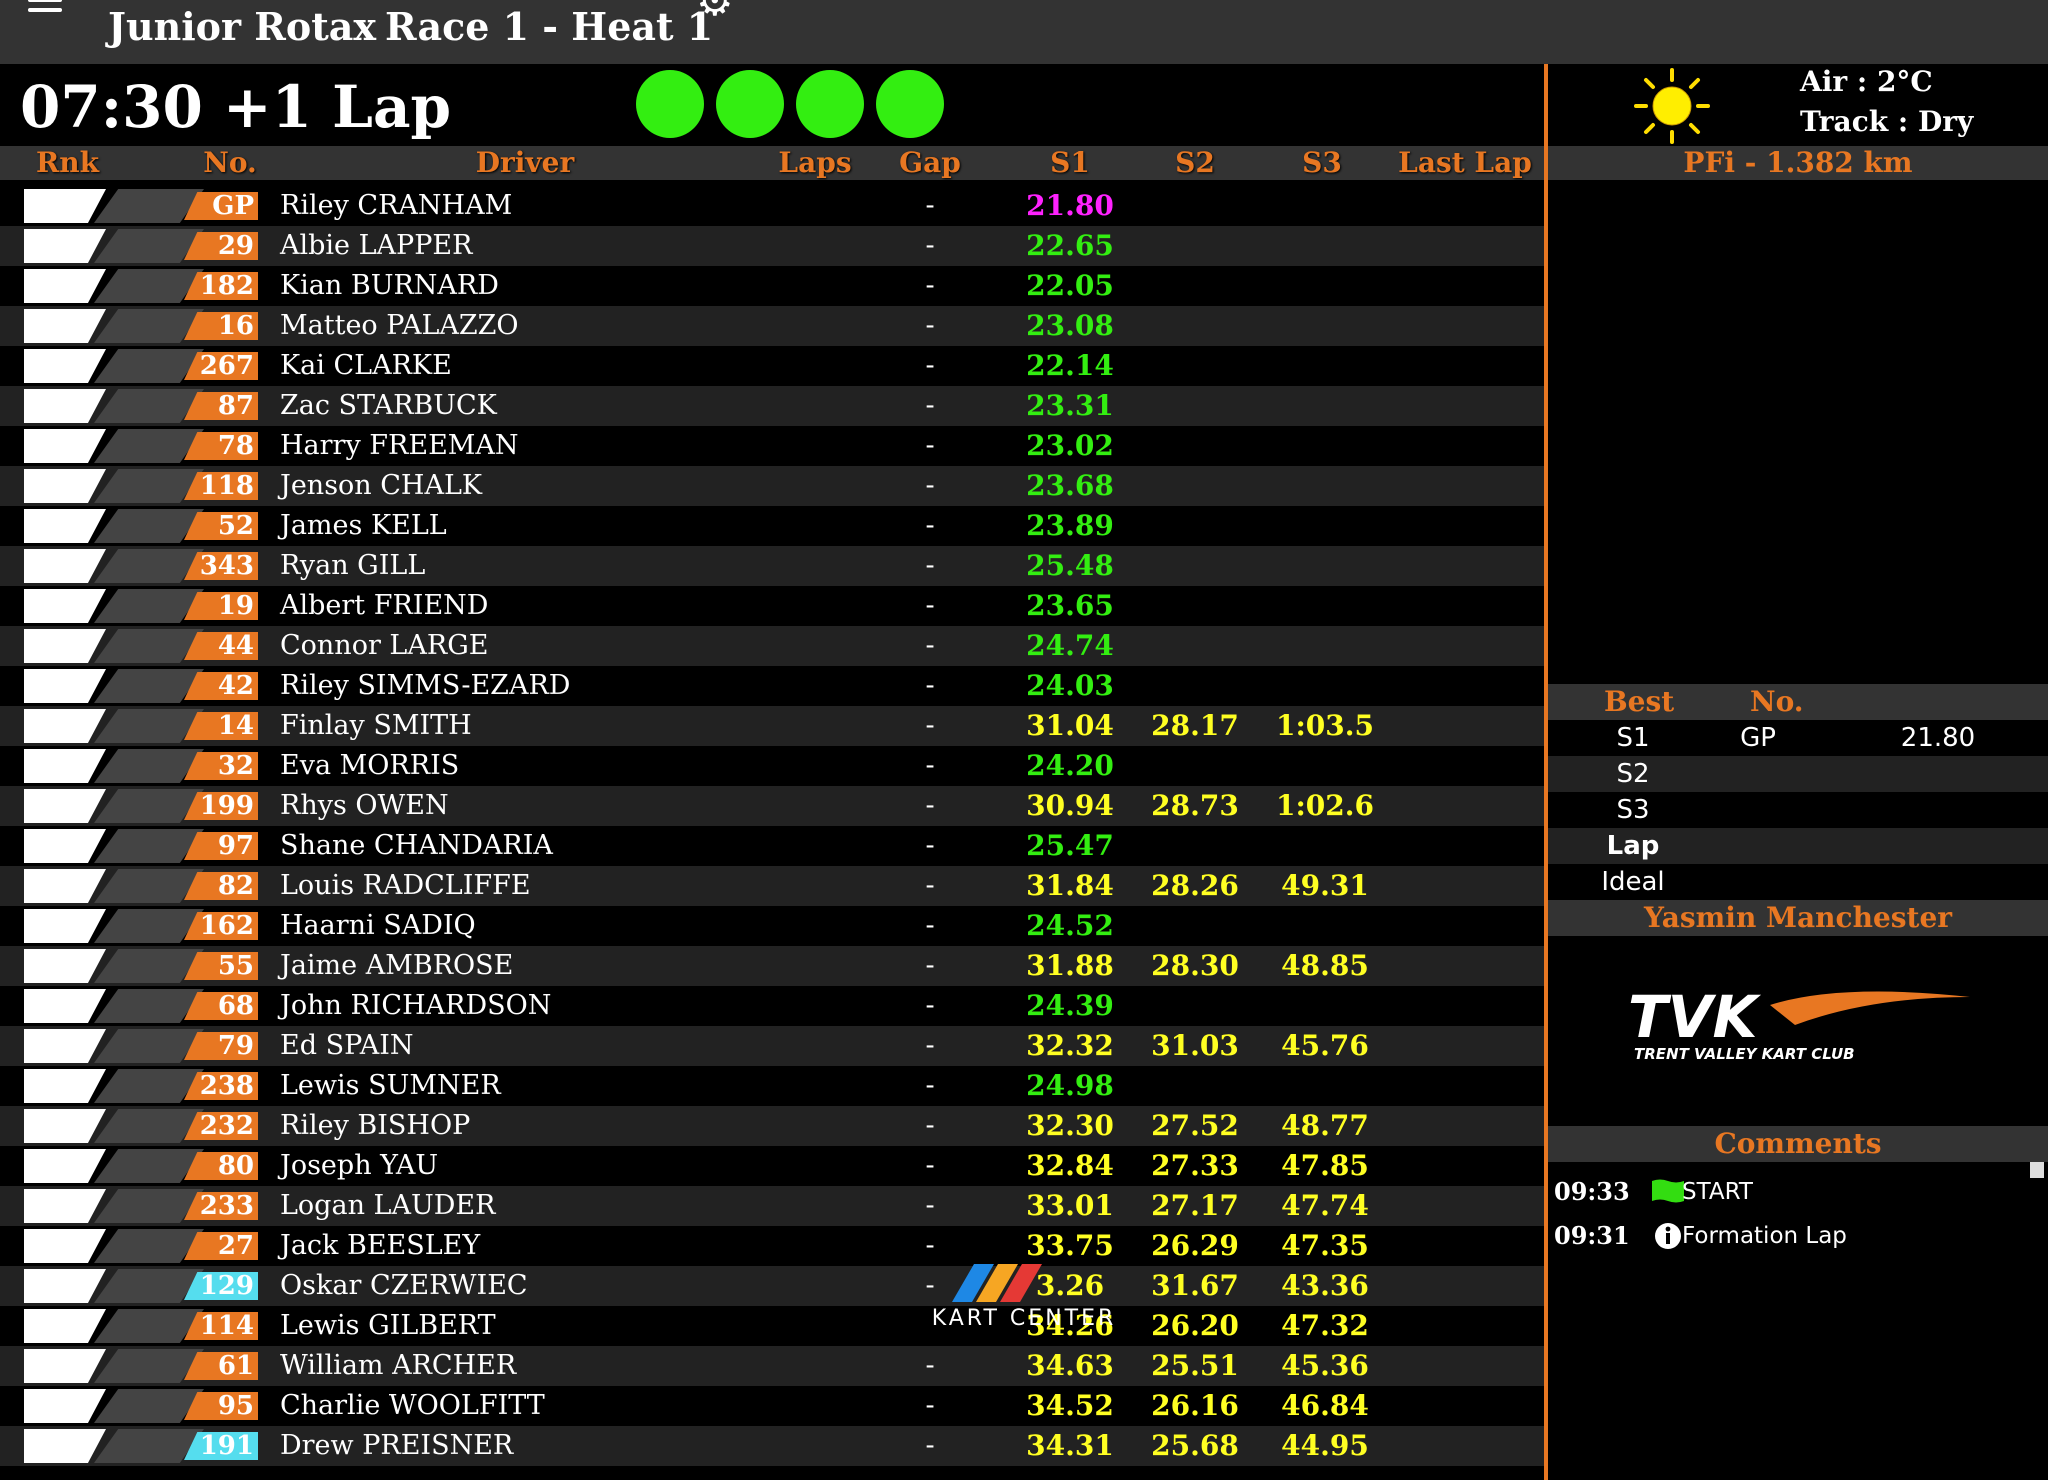 The height and width of the screenshot is (1480, 2048). What do you see at coordinates (1070, 485) in the screenshot?
I see `s1-cell: 23.68` at bounding box center [1070, 485].